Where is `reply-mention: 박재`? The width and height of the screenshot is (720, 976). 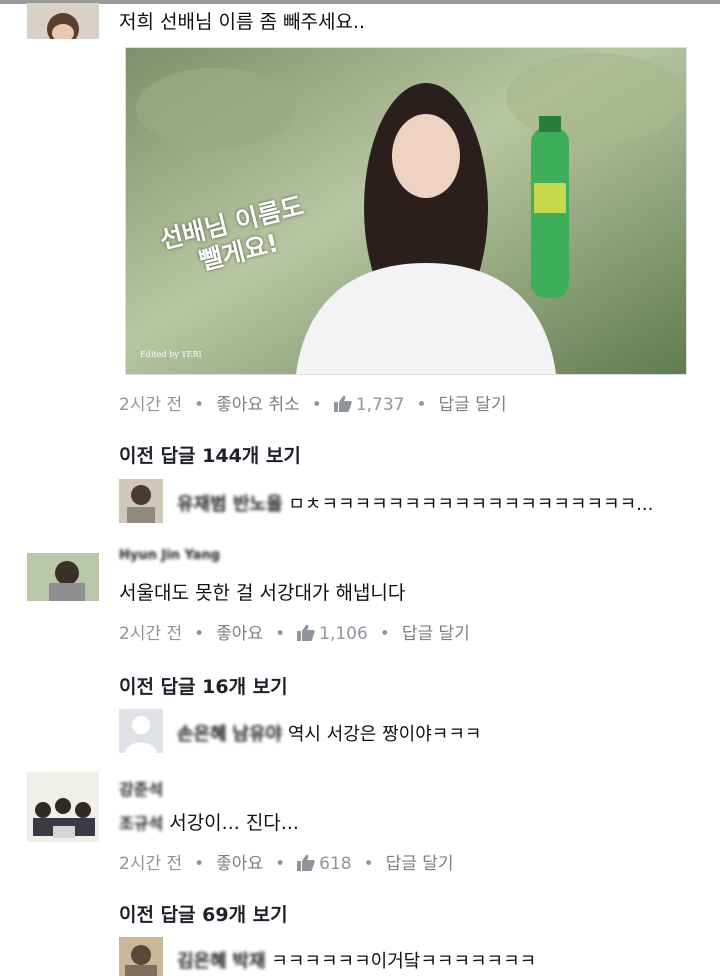 reply-mention: 박재 is located at coordinates (248, 960).